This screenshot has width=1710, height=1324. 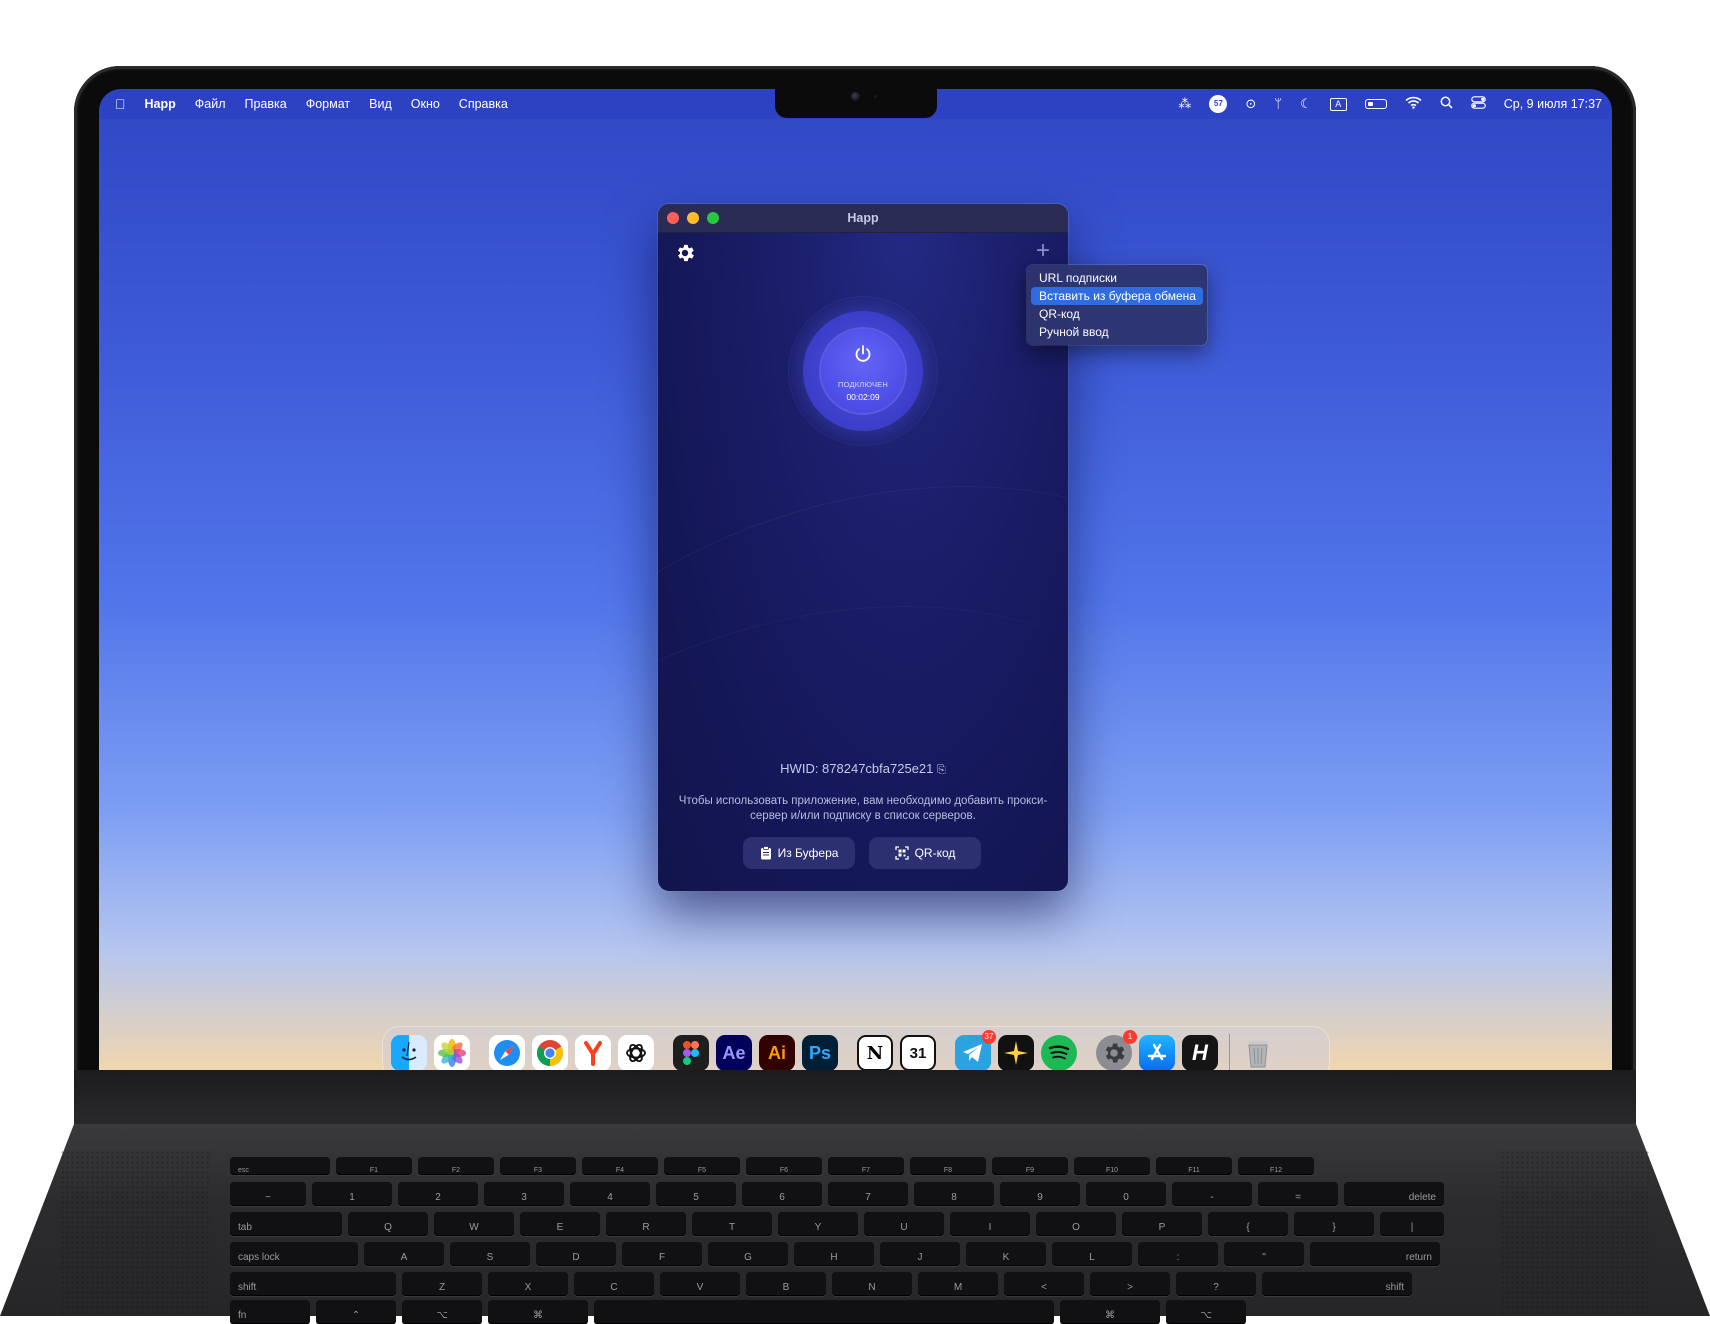 I want to click on menu-window: Окно, so click(x=425, y=104).